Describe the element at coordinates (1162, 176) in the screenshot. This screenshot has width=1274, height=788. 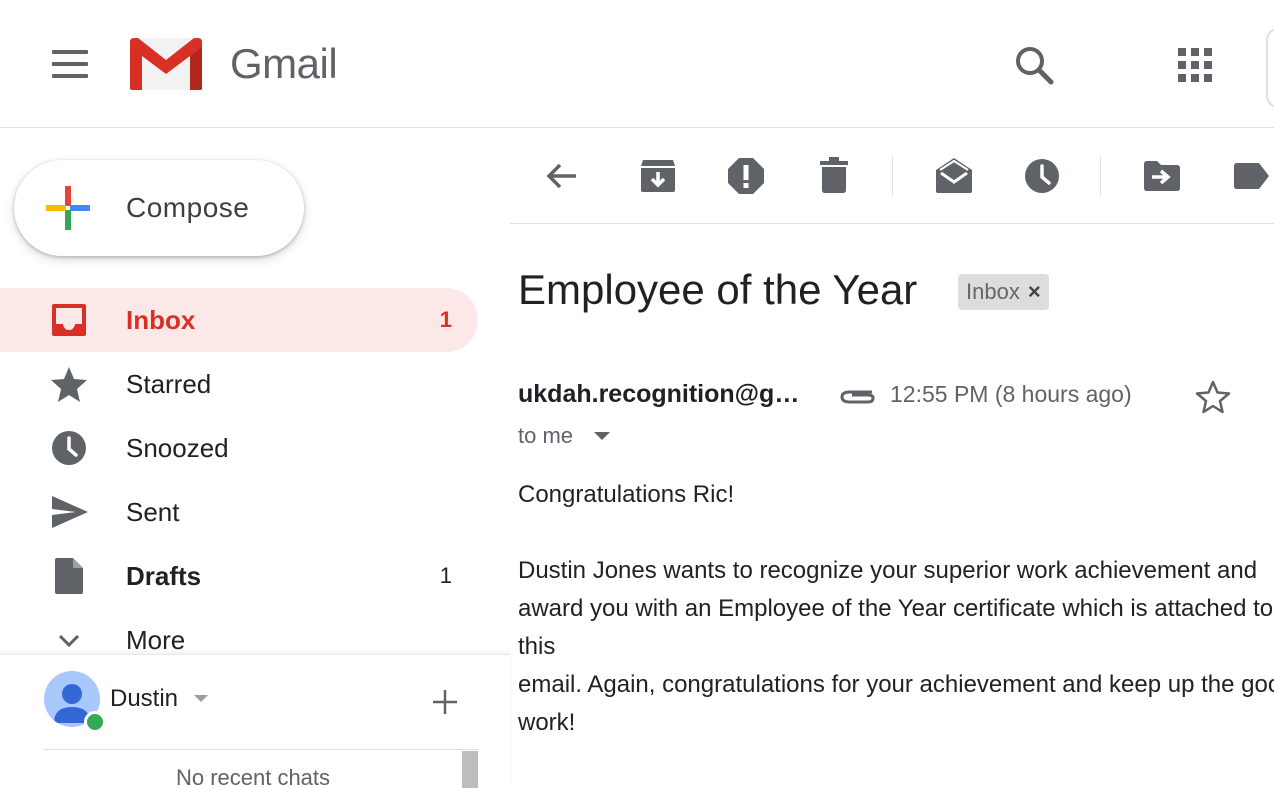
I see `move-to-icon` at that location.